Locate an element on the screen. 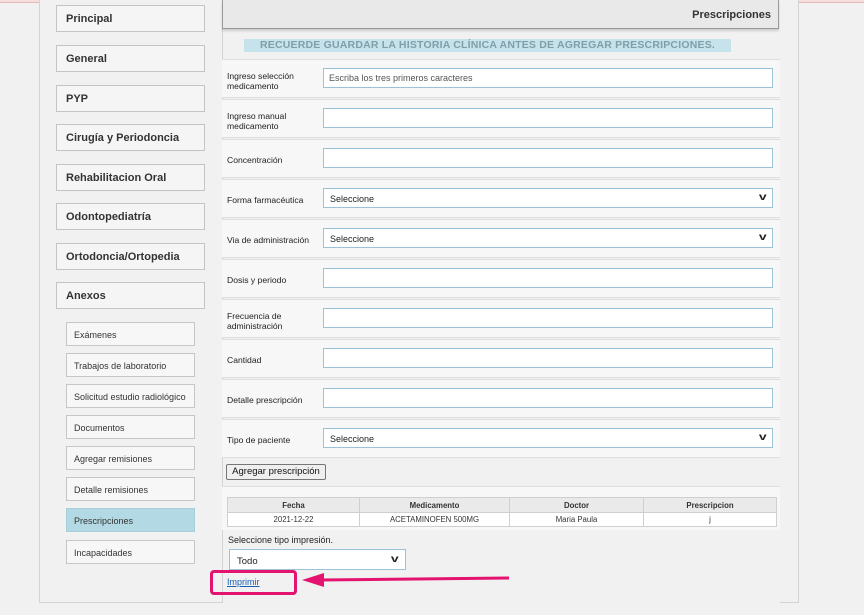 Image resolution: width=864 pixels, height=615 pixels. med-search-label: Ingreso selección medicamento is located at coordinates (260, 81).